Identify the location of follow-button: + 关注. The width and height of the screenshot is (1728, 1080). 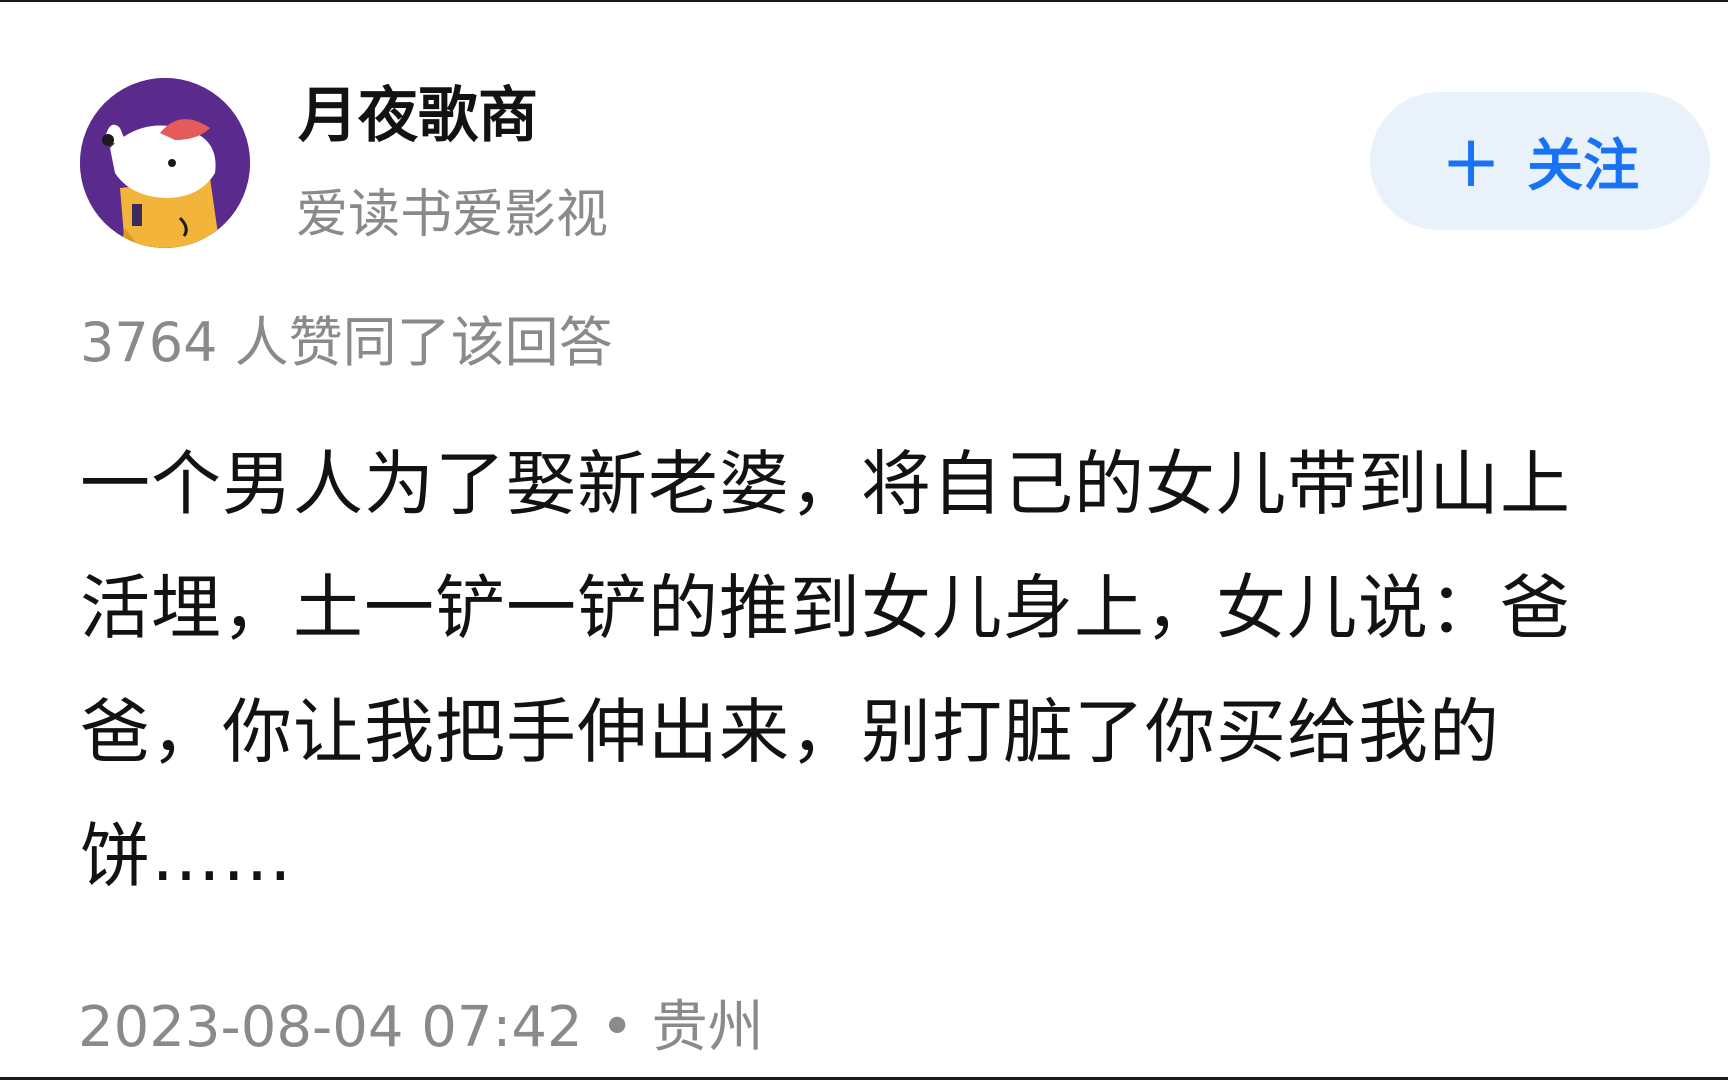
(1540, 161).